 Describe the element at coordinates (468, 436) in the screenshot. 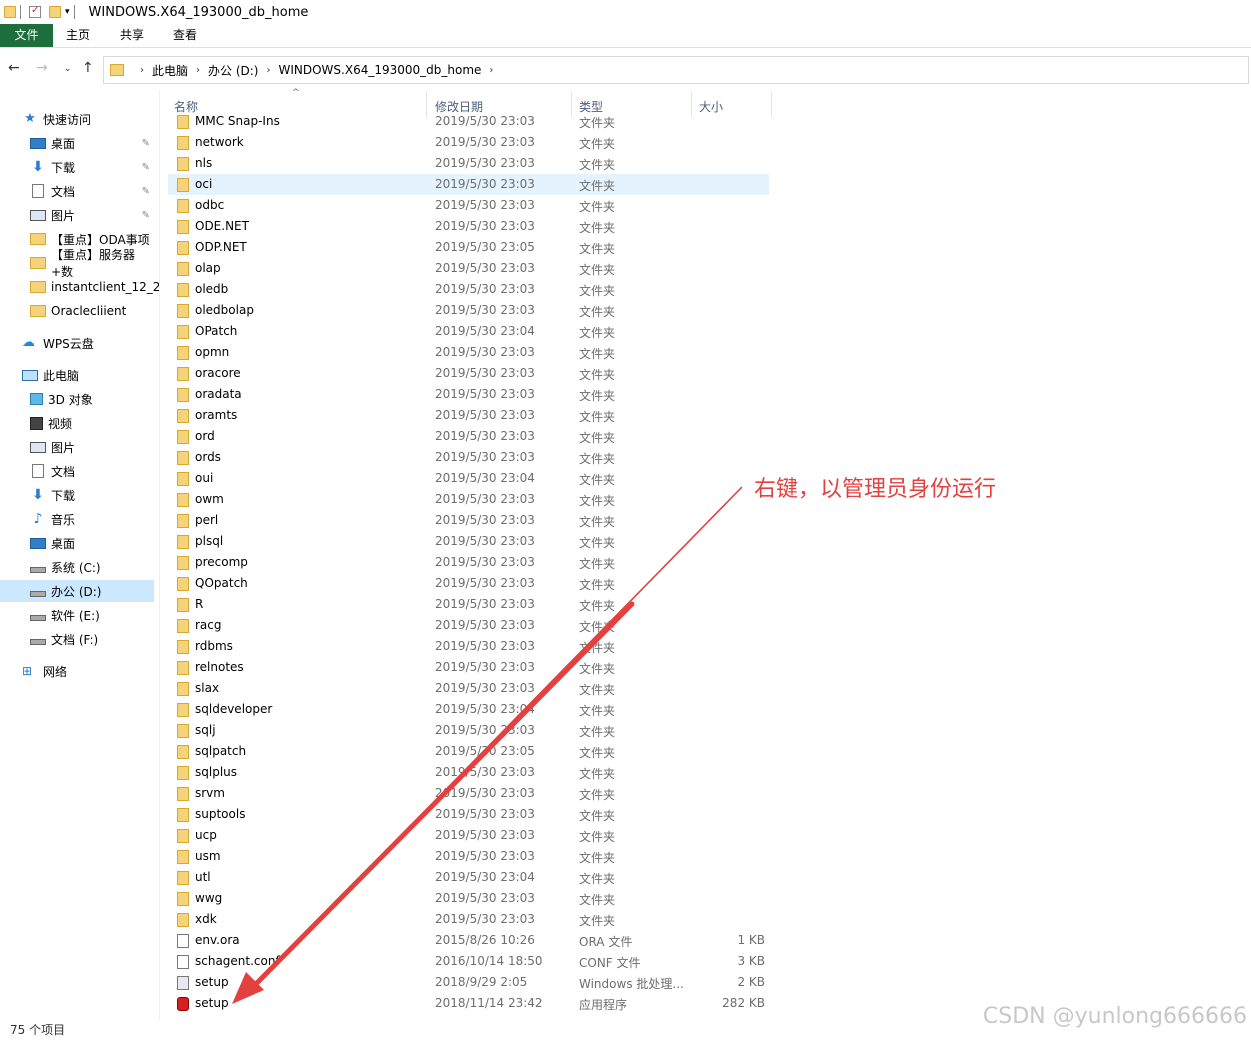

I see `file-row: ord 2019/5/30 23:03 文件夹` at that location.